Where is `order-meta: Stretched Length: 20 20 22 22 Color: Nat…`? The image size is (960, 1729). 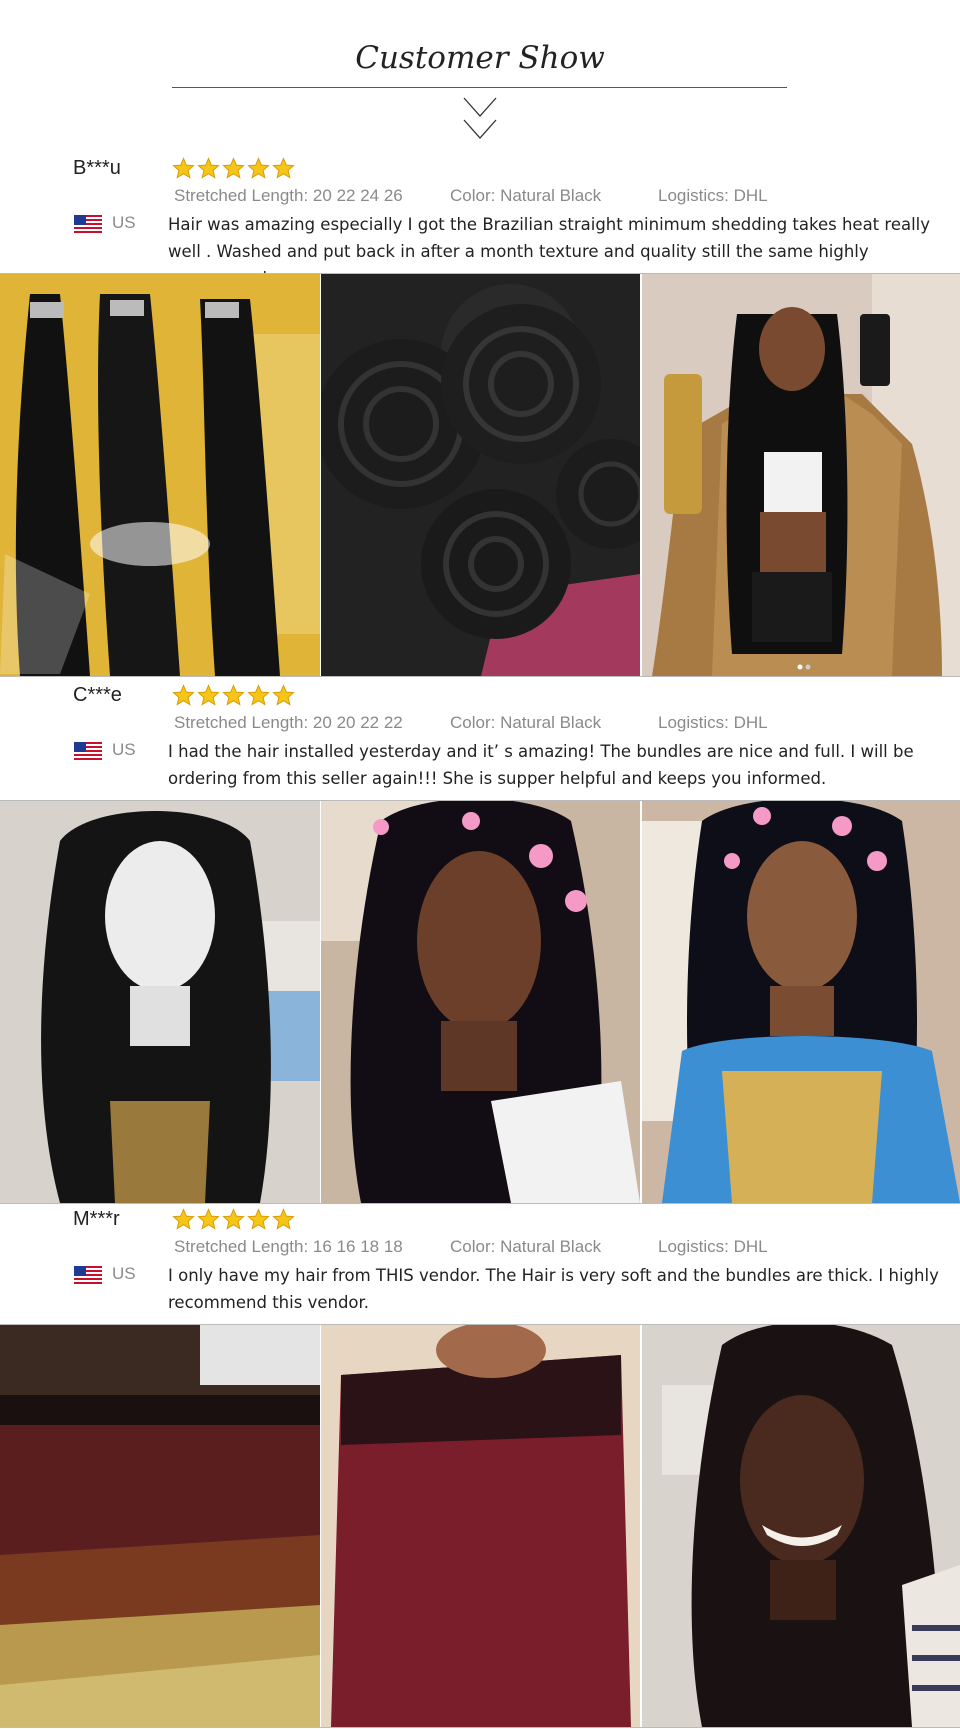 order-meta: Stretched Length: 20 20 22 22 Color: Nat… is located at coordinates (480, 725).